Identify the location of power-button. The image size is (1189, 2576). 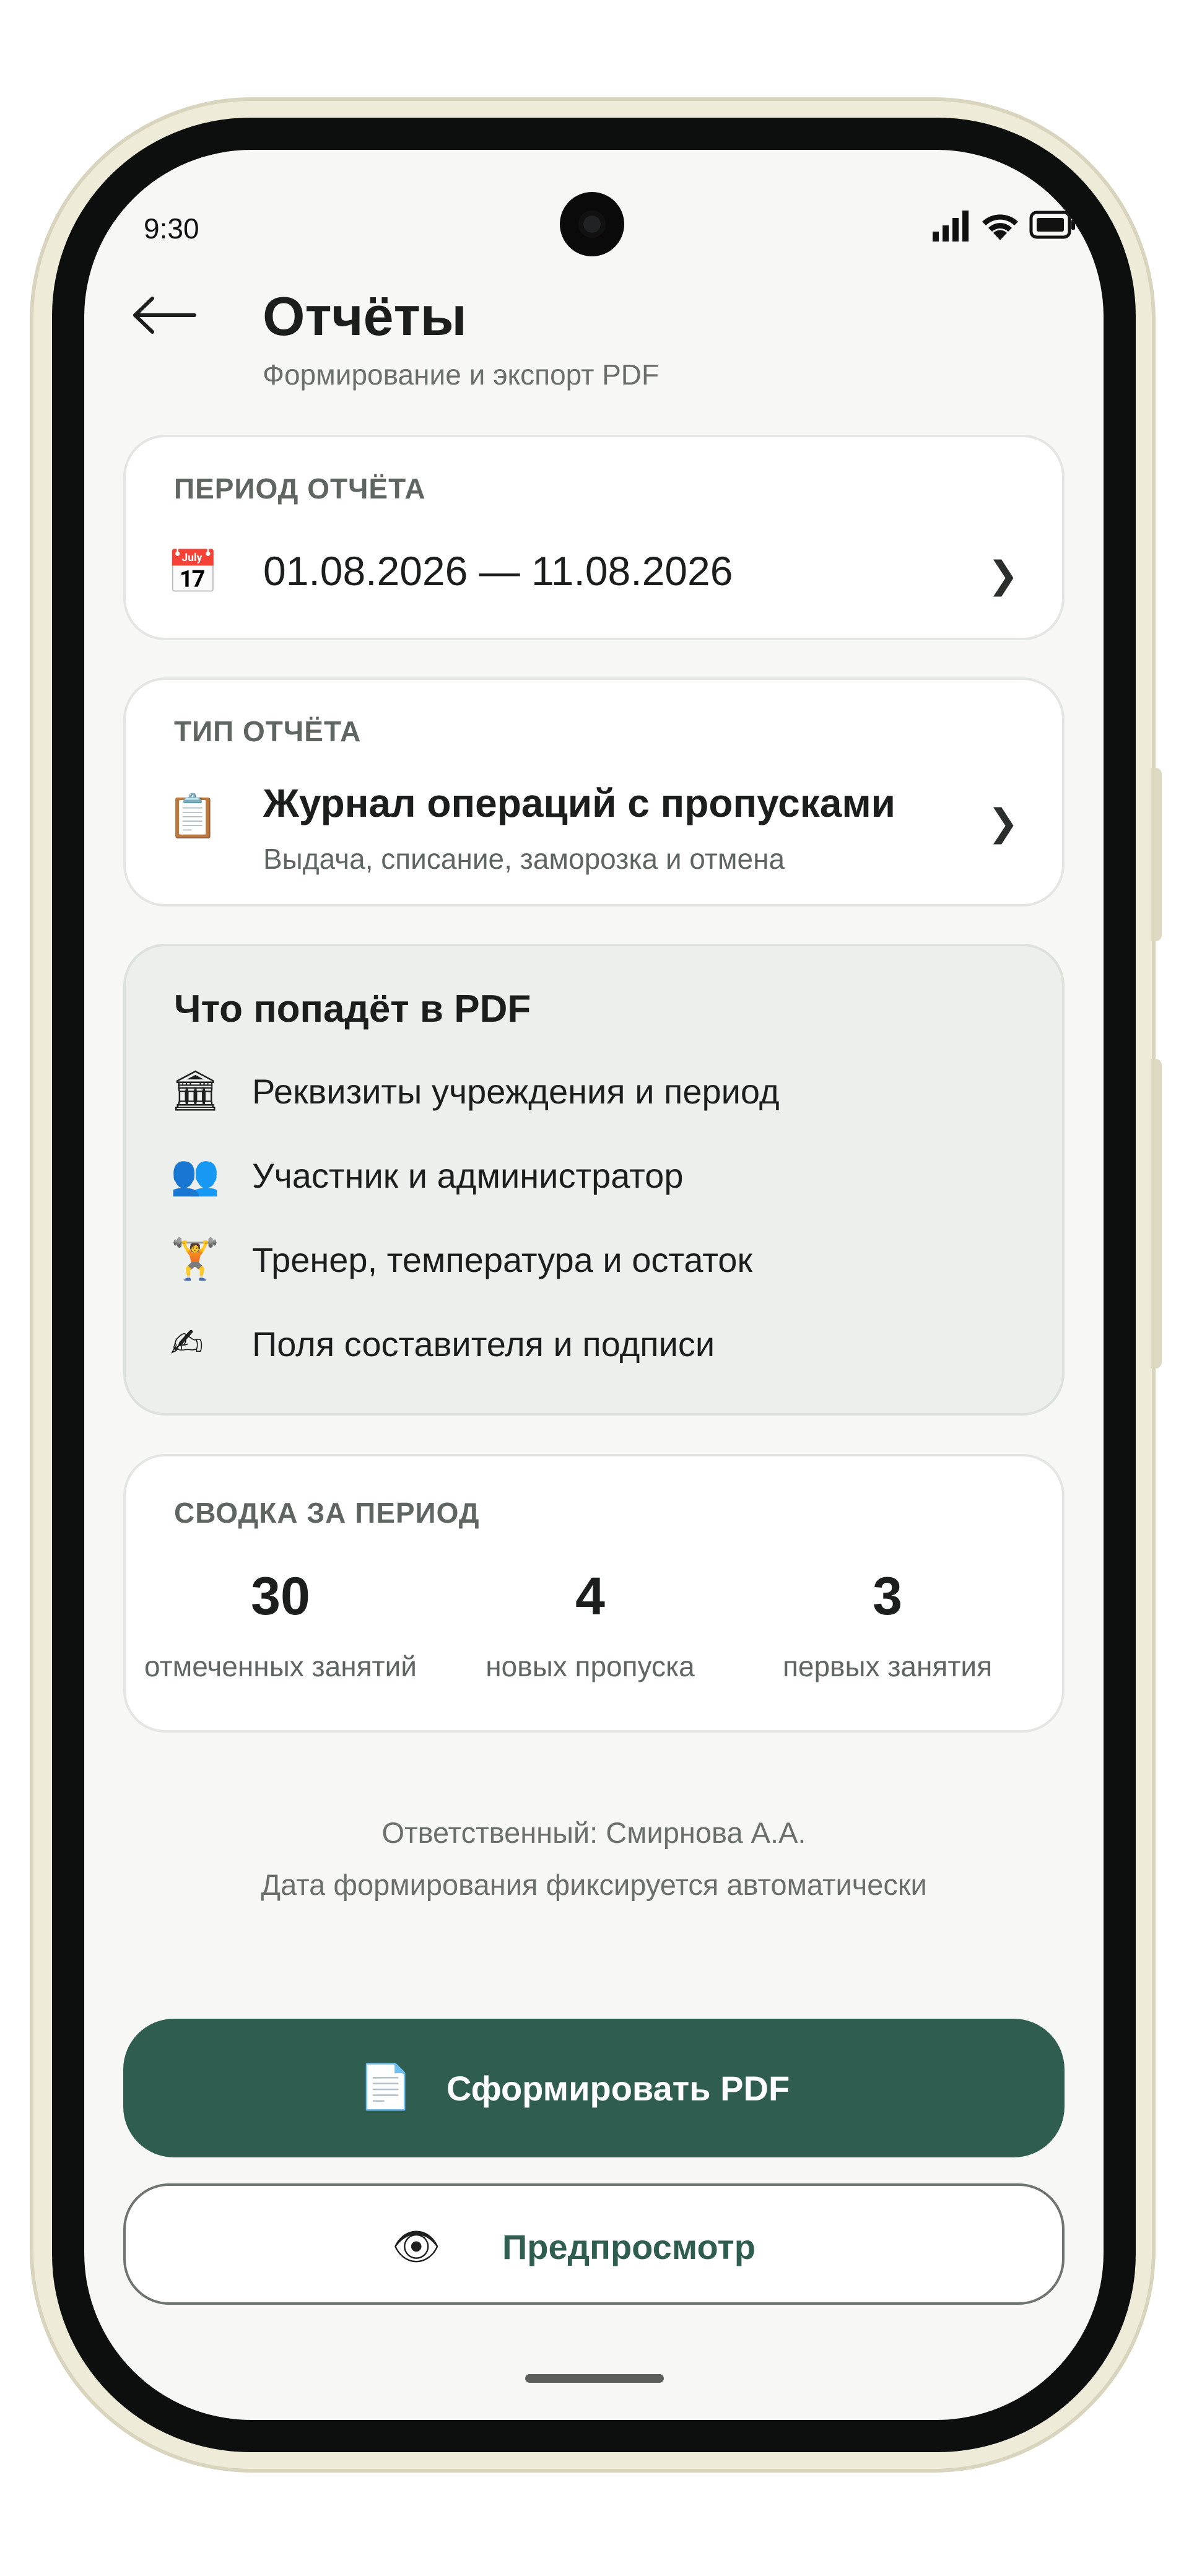
(1156, 1213).